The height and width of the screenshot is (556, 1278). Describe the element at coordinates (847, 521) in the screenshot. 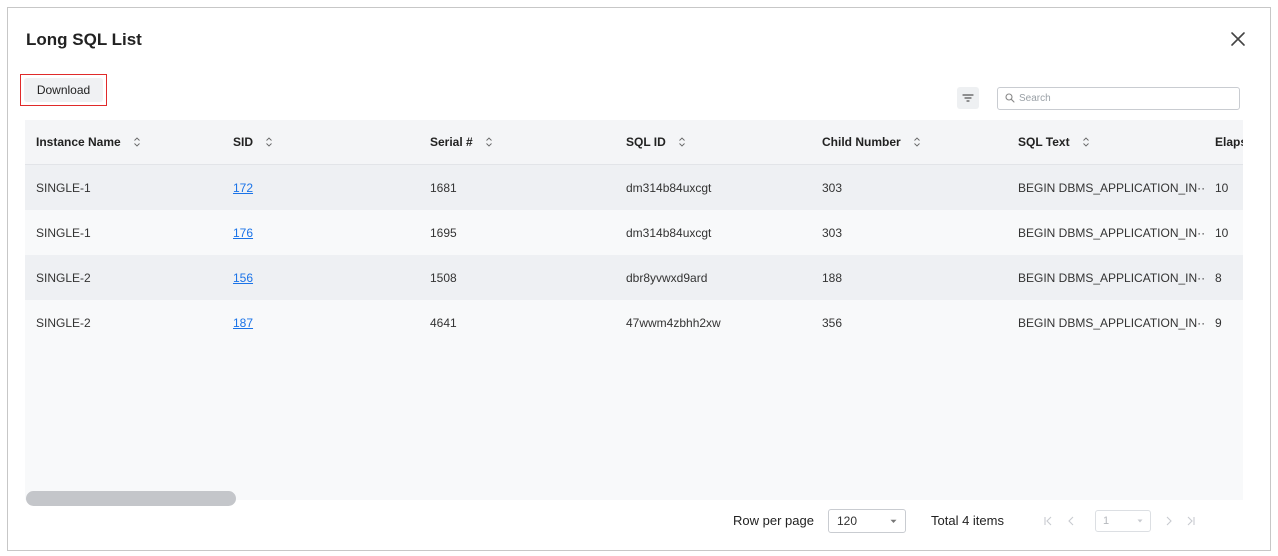

I see `rows-per-page-value: 120` at that location.